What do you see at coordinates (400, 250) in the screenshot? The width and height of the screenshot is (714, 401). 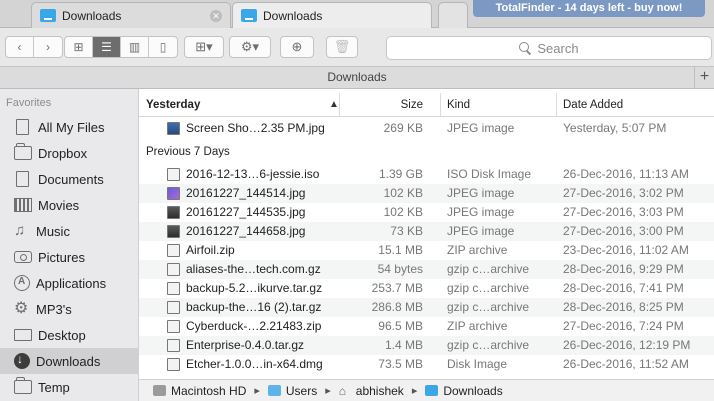 I see `file-size: 15.1 MB` at bounding box center [400, 250].